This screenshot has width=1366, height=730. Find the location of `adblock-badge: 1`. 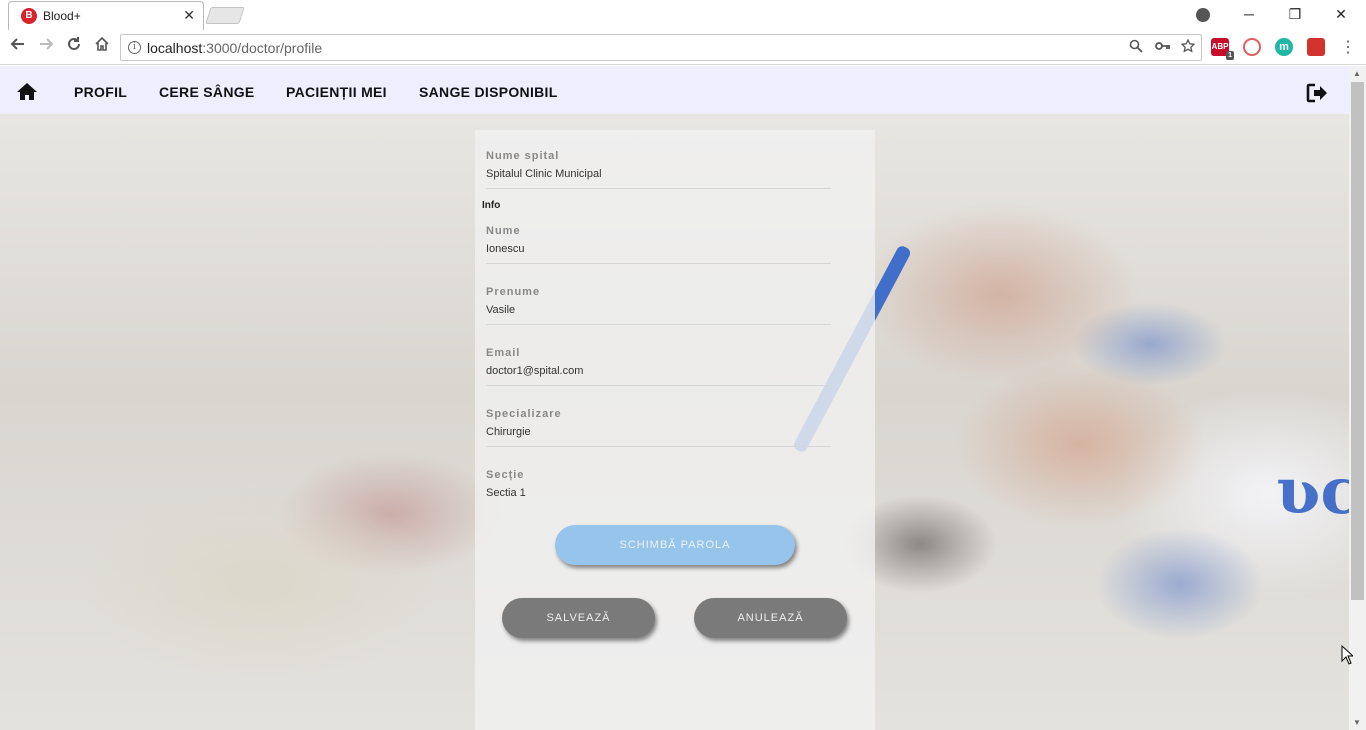

adblock-badge: 1 is located at coordinates (1230, 55).